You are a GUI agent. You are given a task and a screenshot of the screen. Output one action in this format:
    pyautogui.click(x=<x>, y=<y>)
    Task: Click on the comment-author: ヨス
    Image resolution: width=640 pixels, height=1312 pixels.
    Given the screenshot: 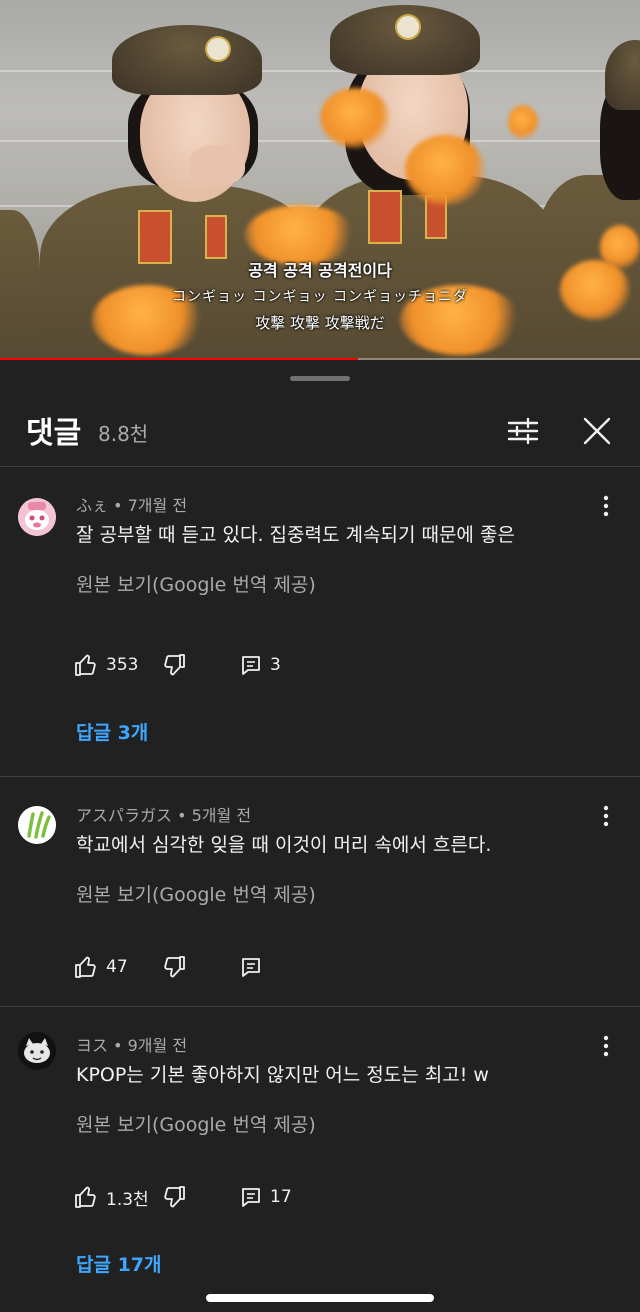 What is the action you would take?
    pyautogui.click(x=92, y=1045)
    